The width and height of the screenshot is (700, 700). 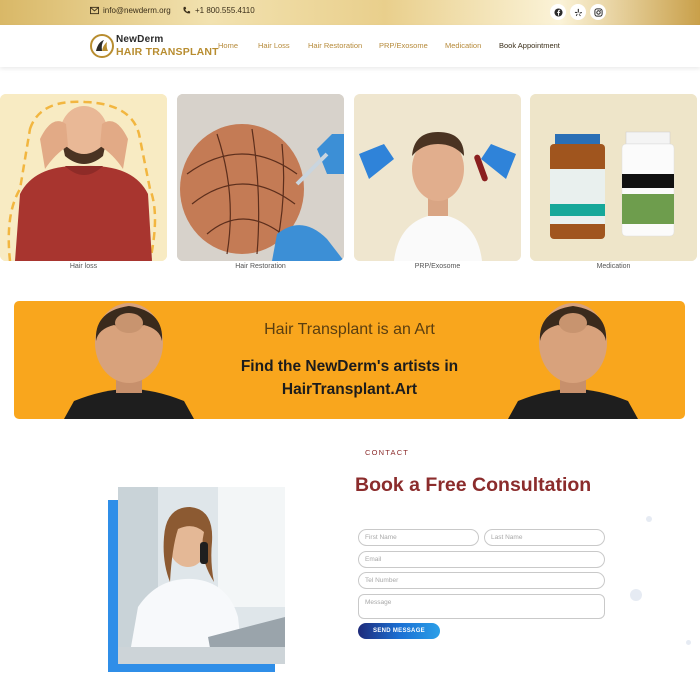 I want to click on service-card-hair-restoration, so click(x=260, y=177).